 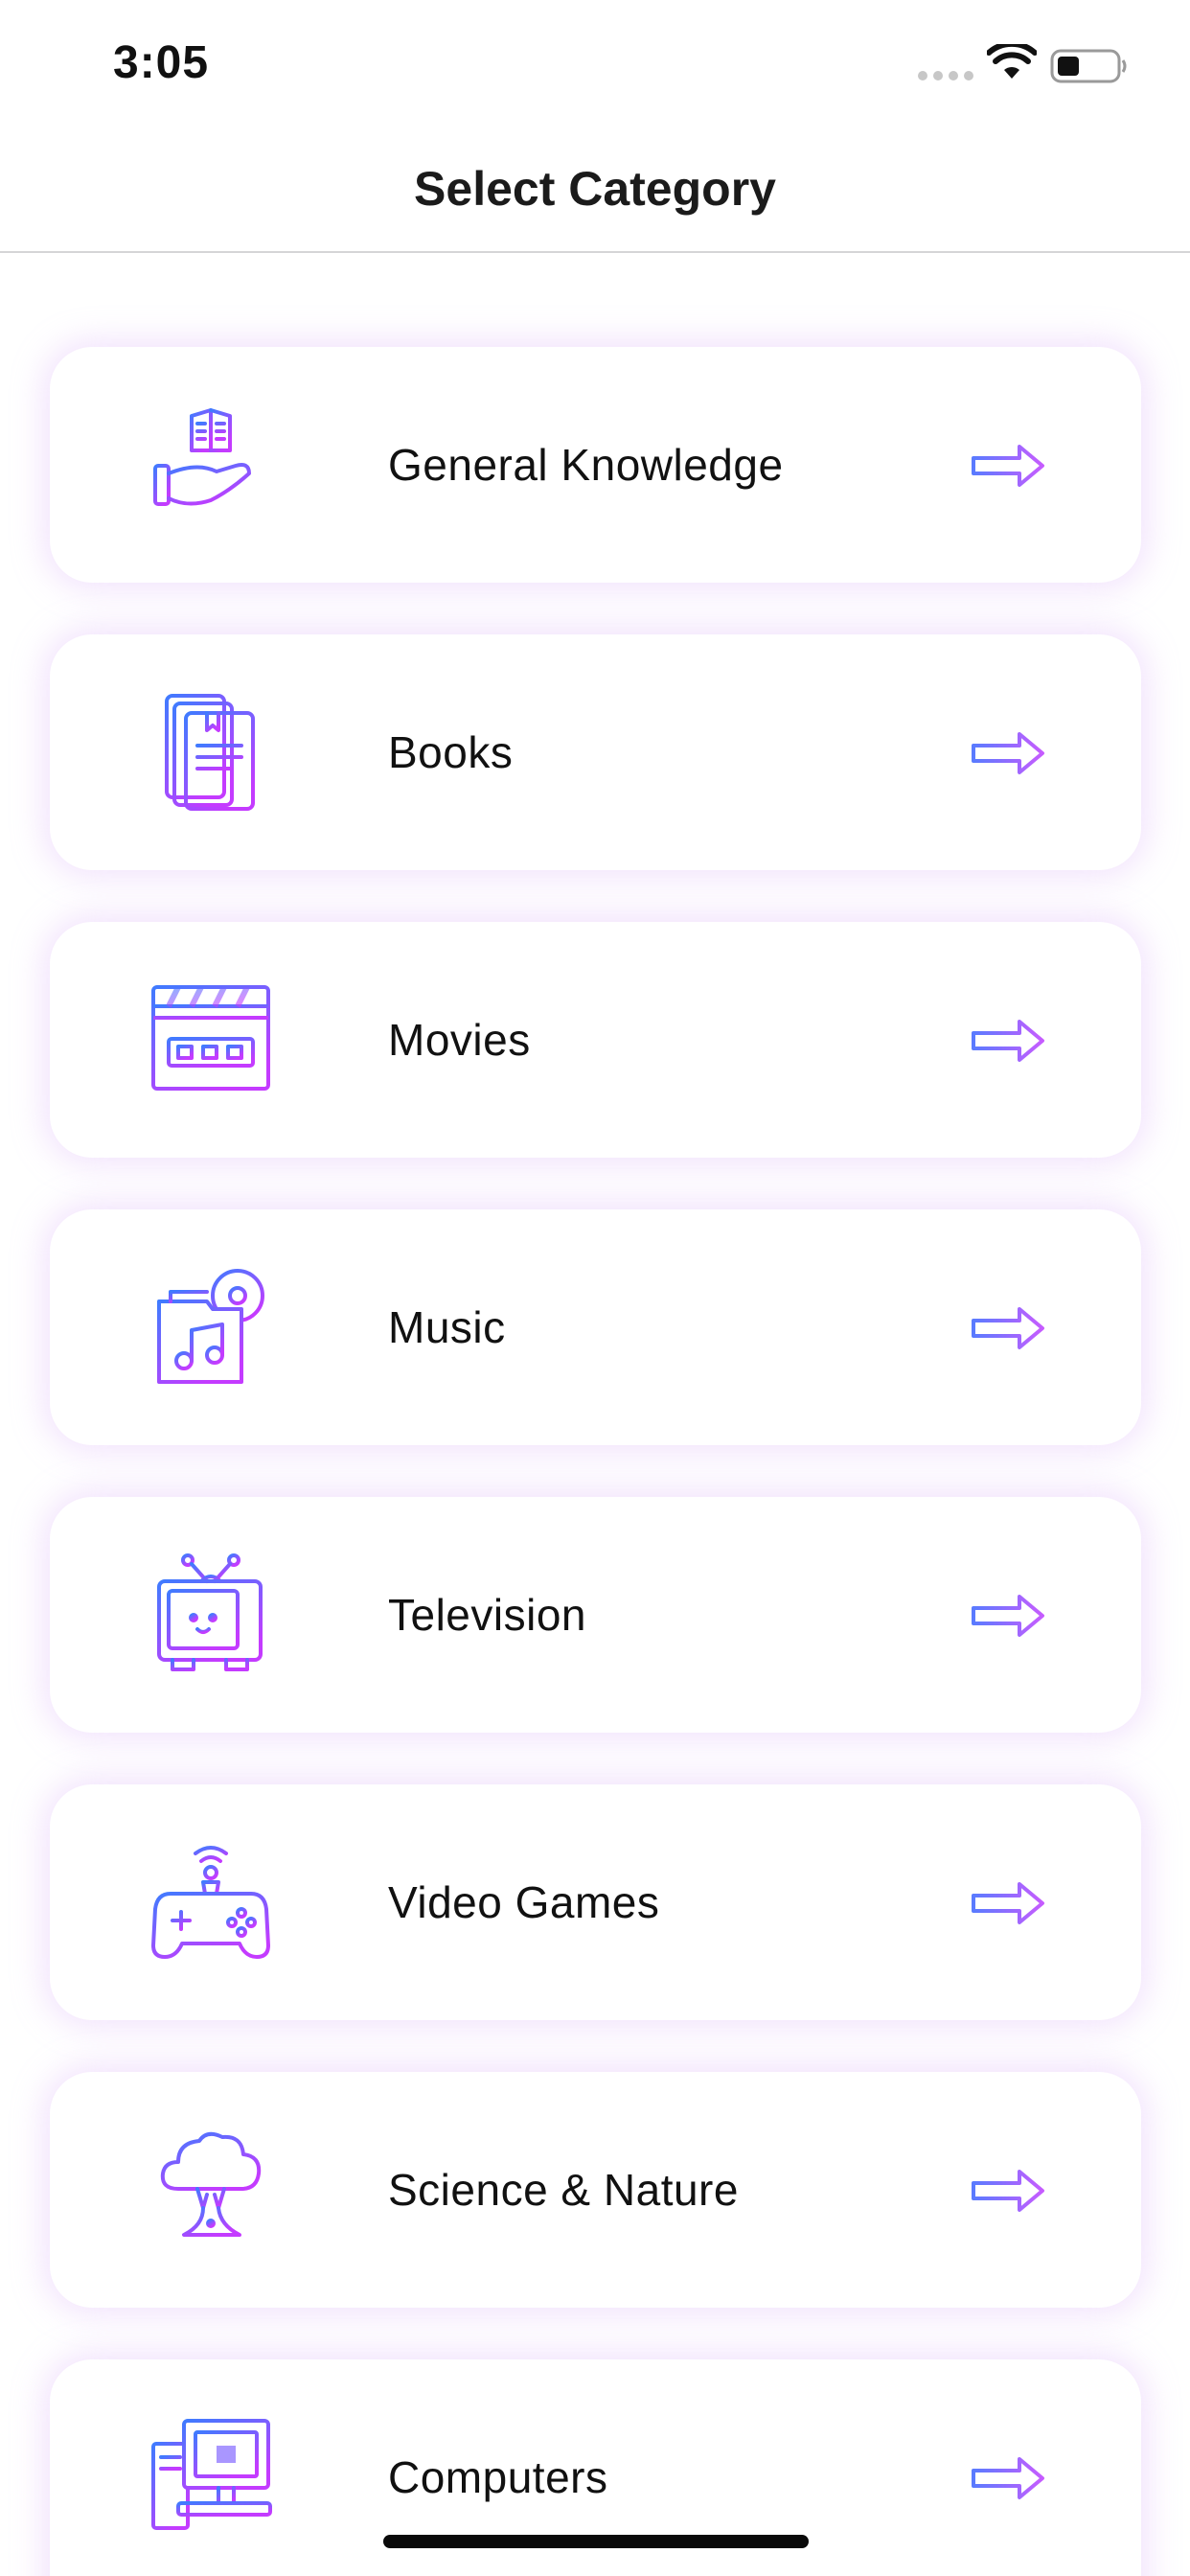 What do you see at coordinates (211, 2188) in the screenshot?
I see `tree-icon` at bounding box center [211, 2188].